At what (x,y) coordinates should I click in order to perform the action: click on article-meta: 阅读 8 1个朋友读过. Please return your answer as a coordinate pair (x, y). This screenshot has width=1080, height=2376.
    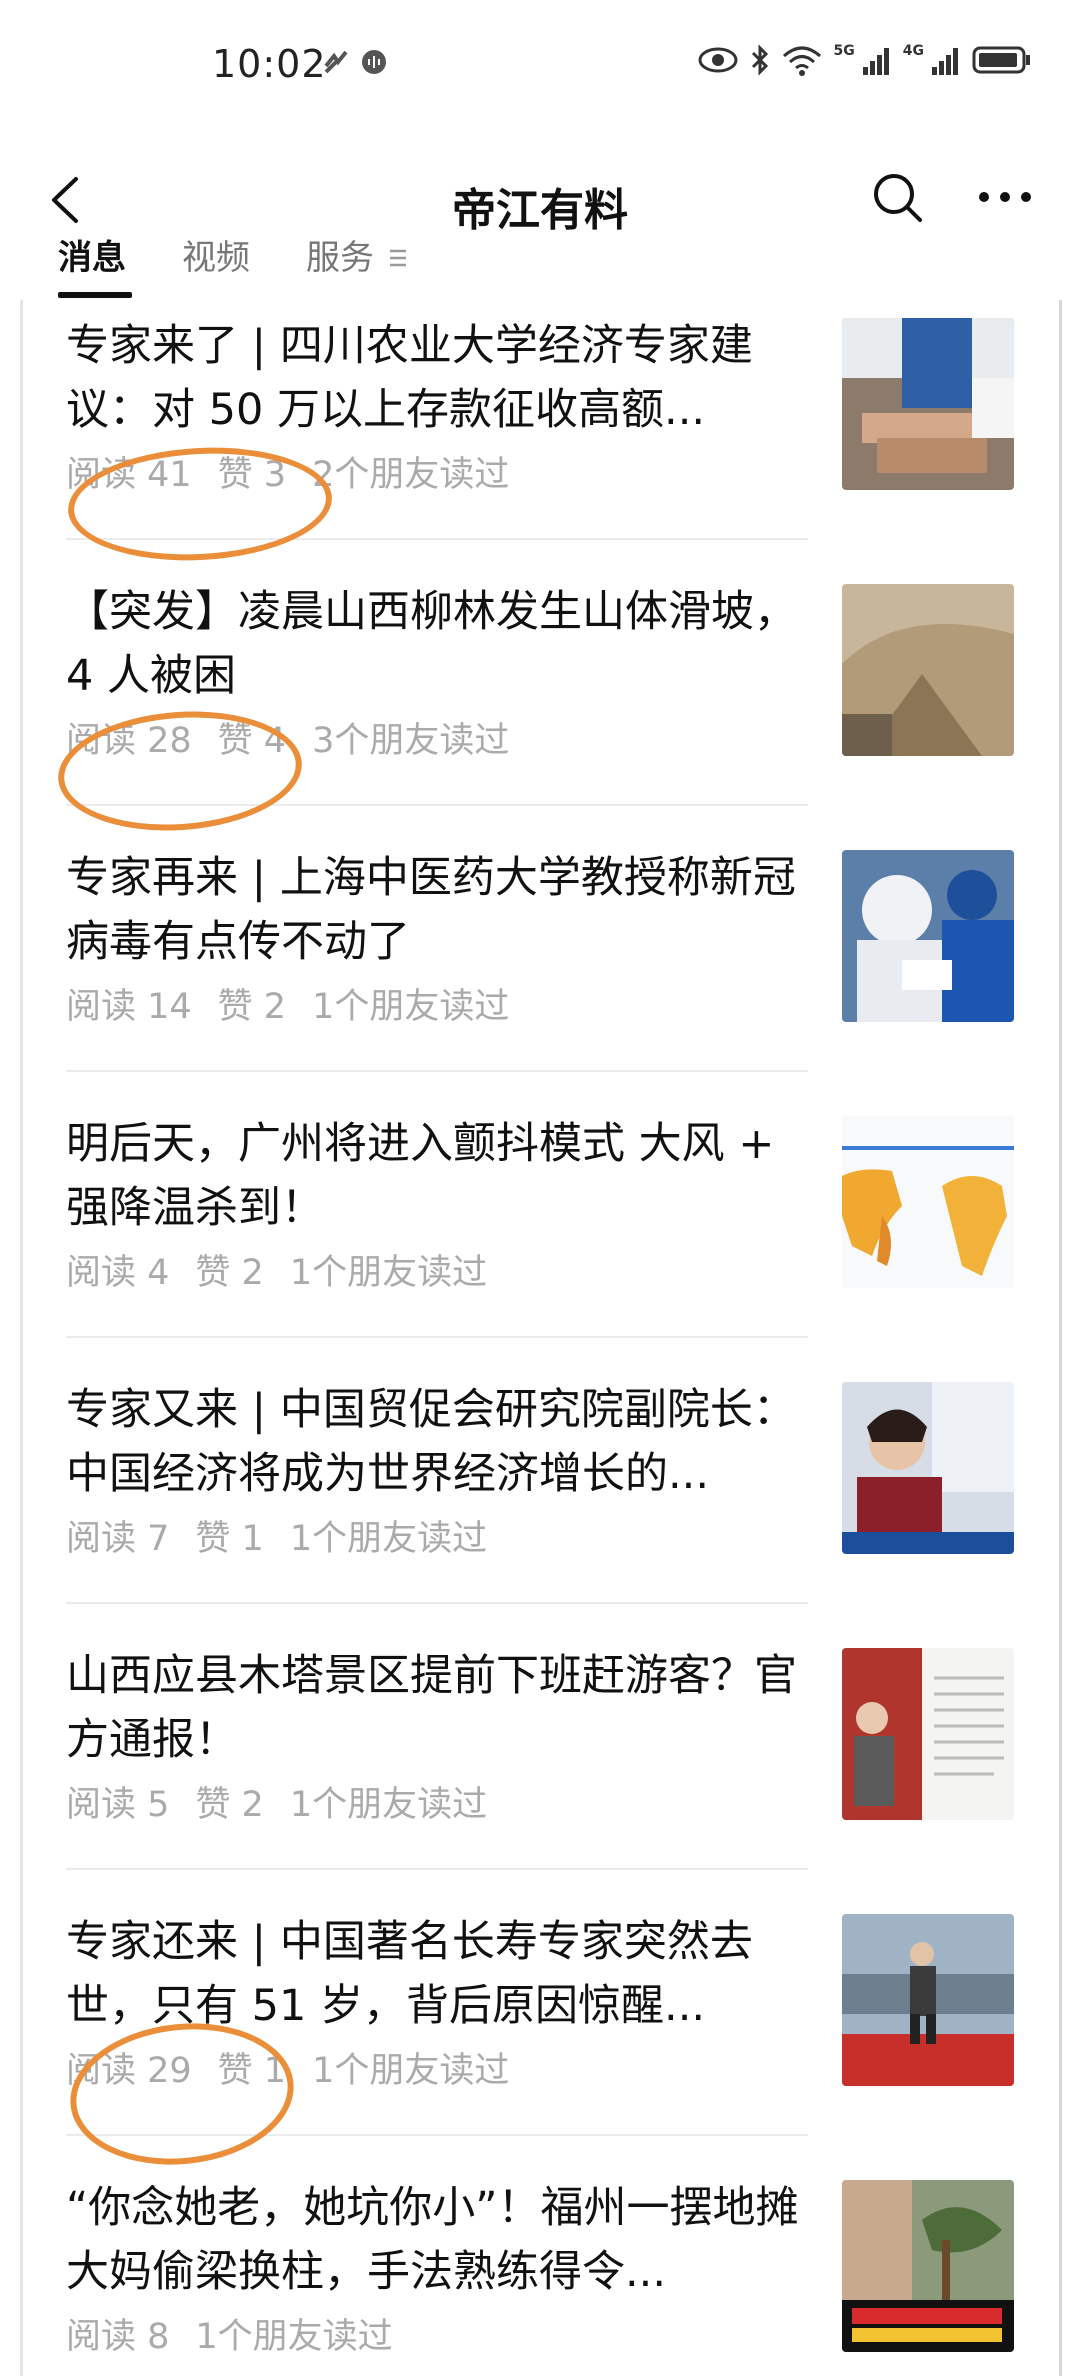
    Looking at the image, I should click on (242, 2333).